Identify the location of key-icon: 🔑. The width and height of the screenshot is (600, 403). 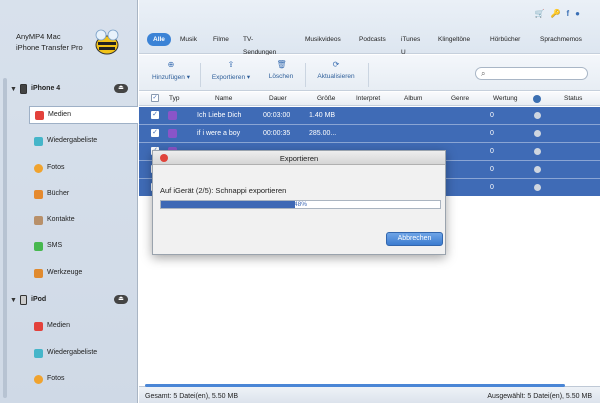
(559, 13).